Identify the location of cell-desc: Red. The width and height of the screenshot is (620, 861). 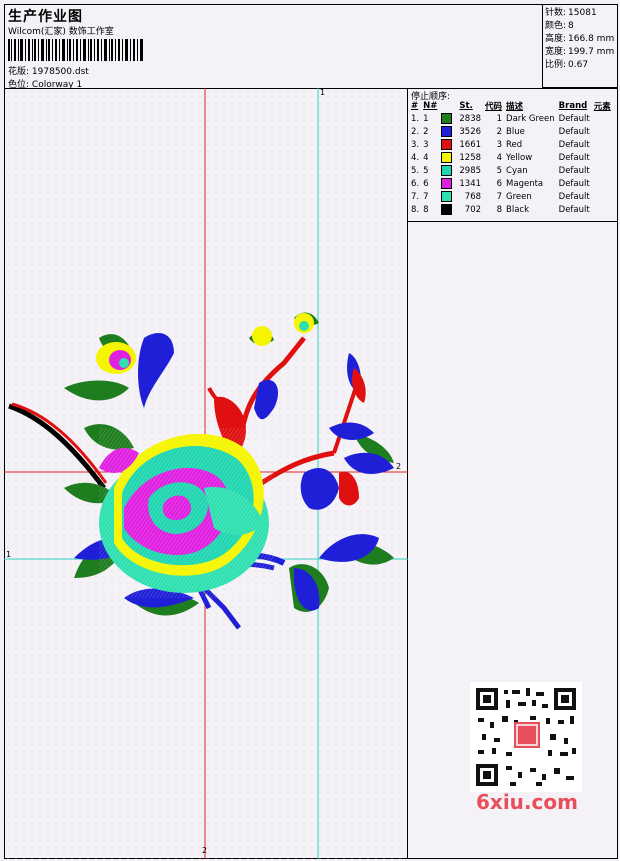
(514, 144).